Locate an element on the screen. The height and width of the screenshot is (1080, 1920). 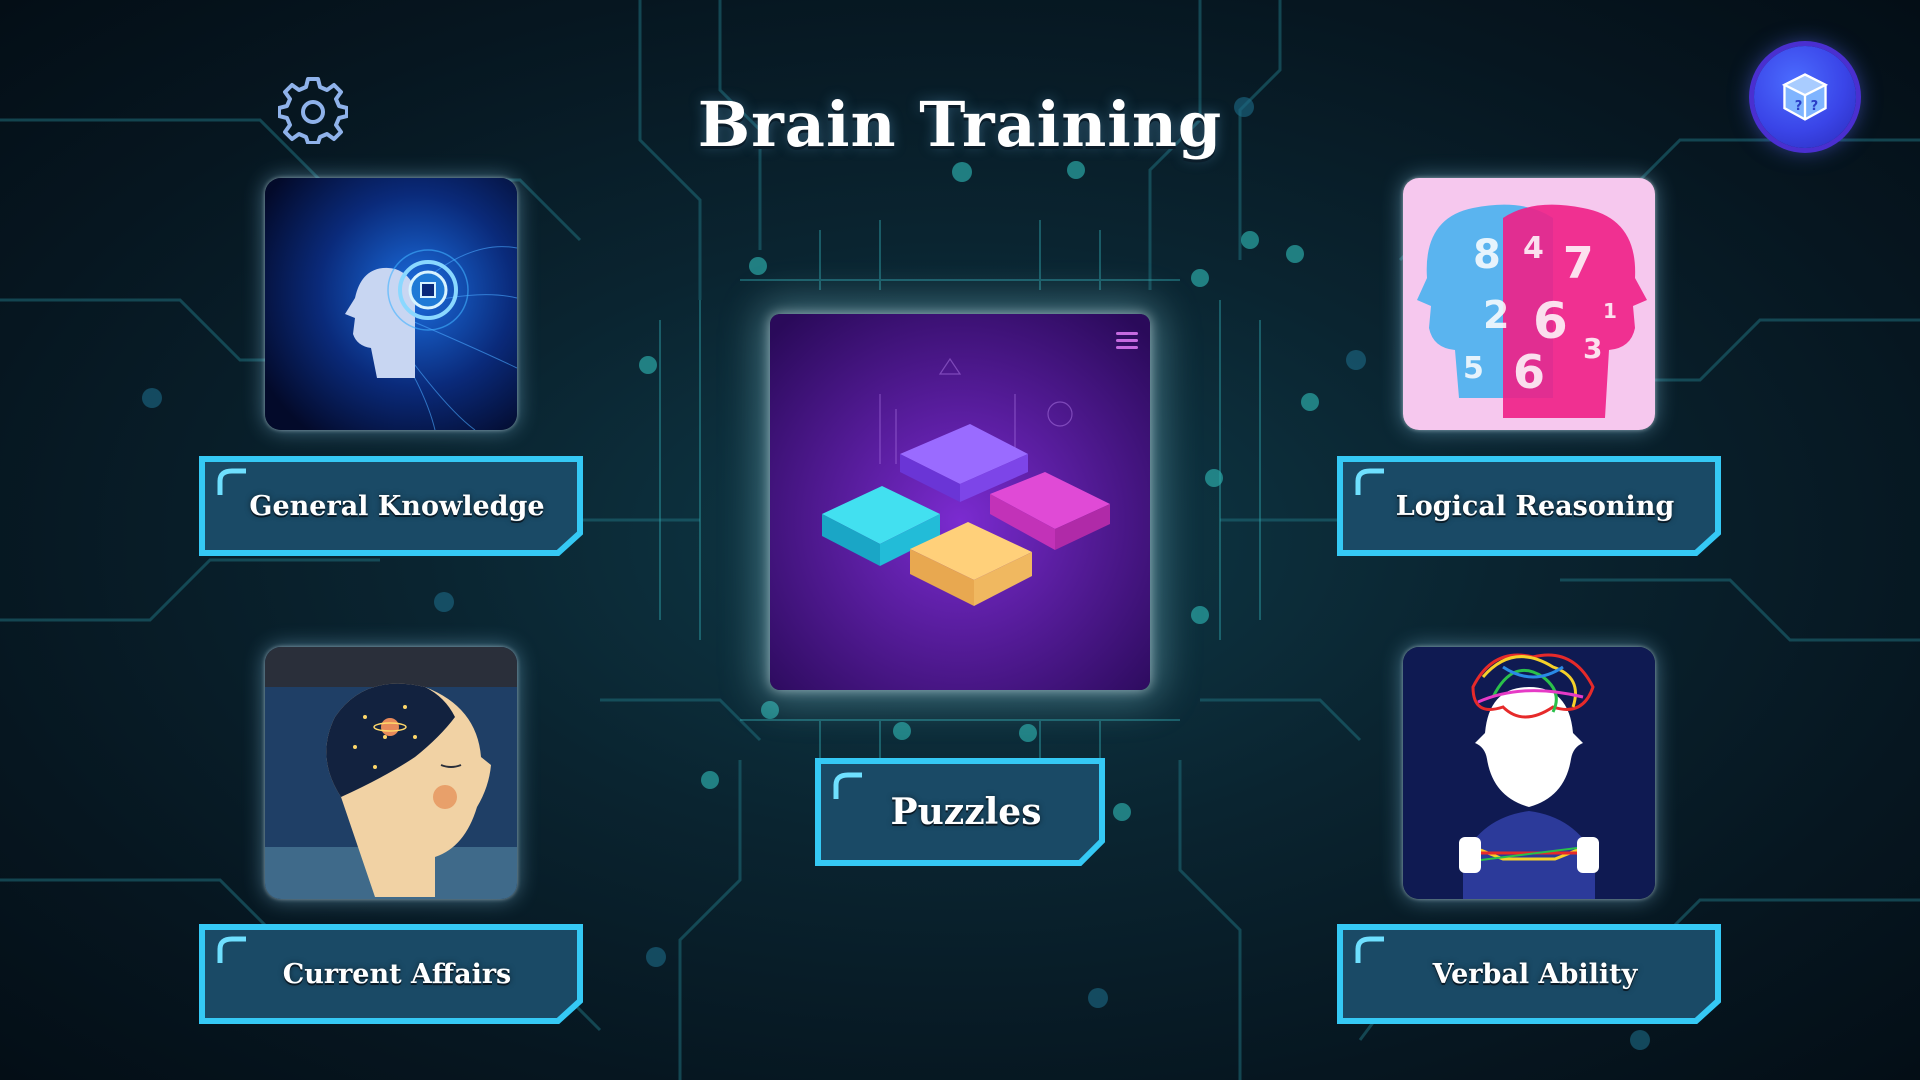
settings-button is located at coordinates (313, 109).